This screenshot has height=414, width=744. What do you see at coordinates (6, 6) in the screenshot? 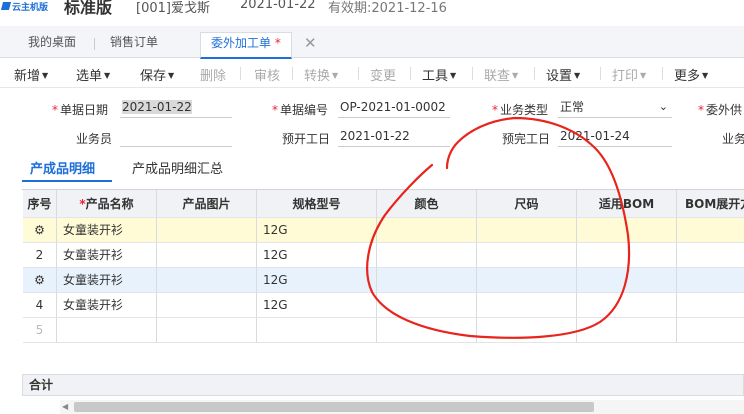
I see `logo-mark-icon` at bounding box center [6, 6].